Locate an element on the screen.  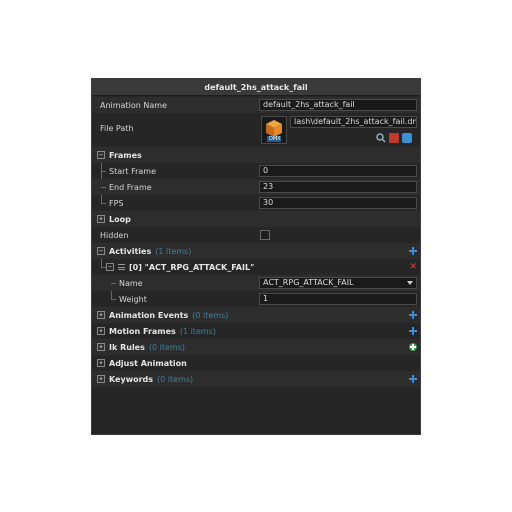
activity-name-select: ACT_RPG_ATTACK_FAIL is located at coordinates (338, 283).